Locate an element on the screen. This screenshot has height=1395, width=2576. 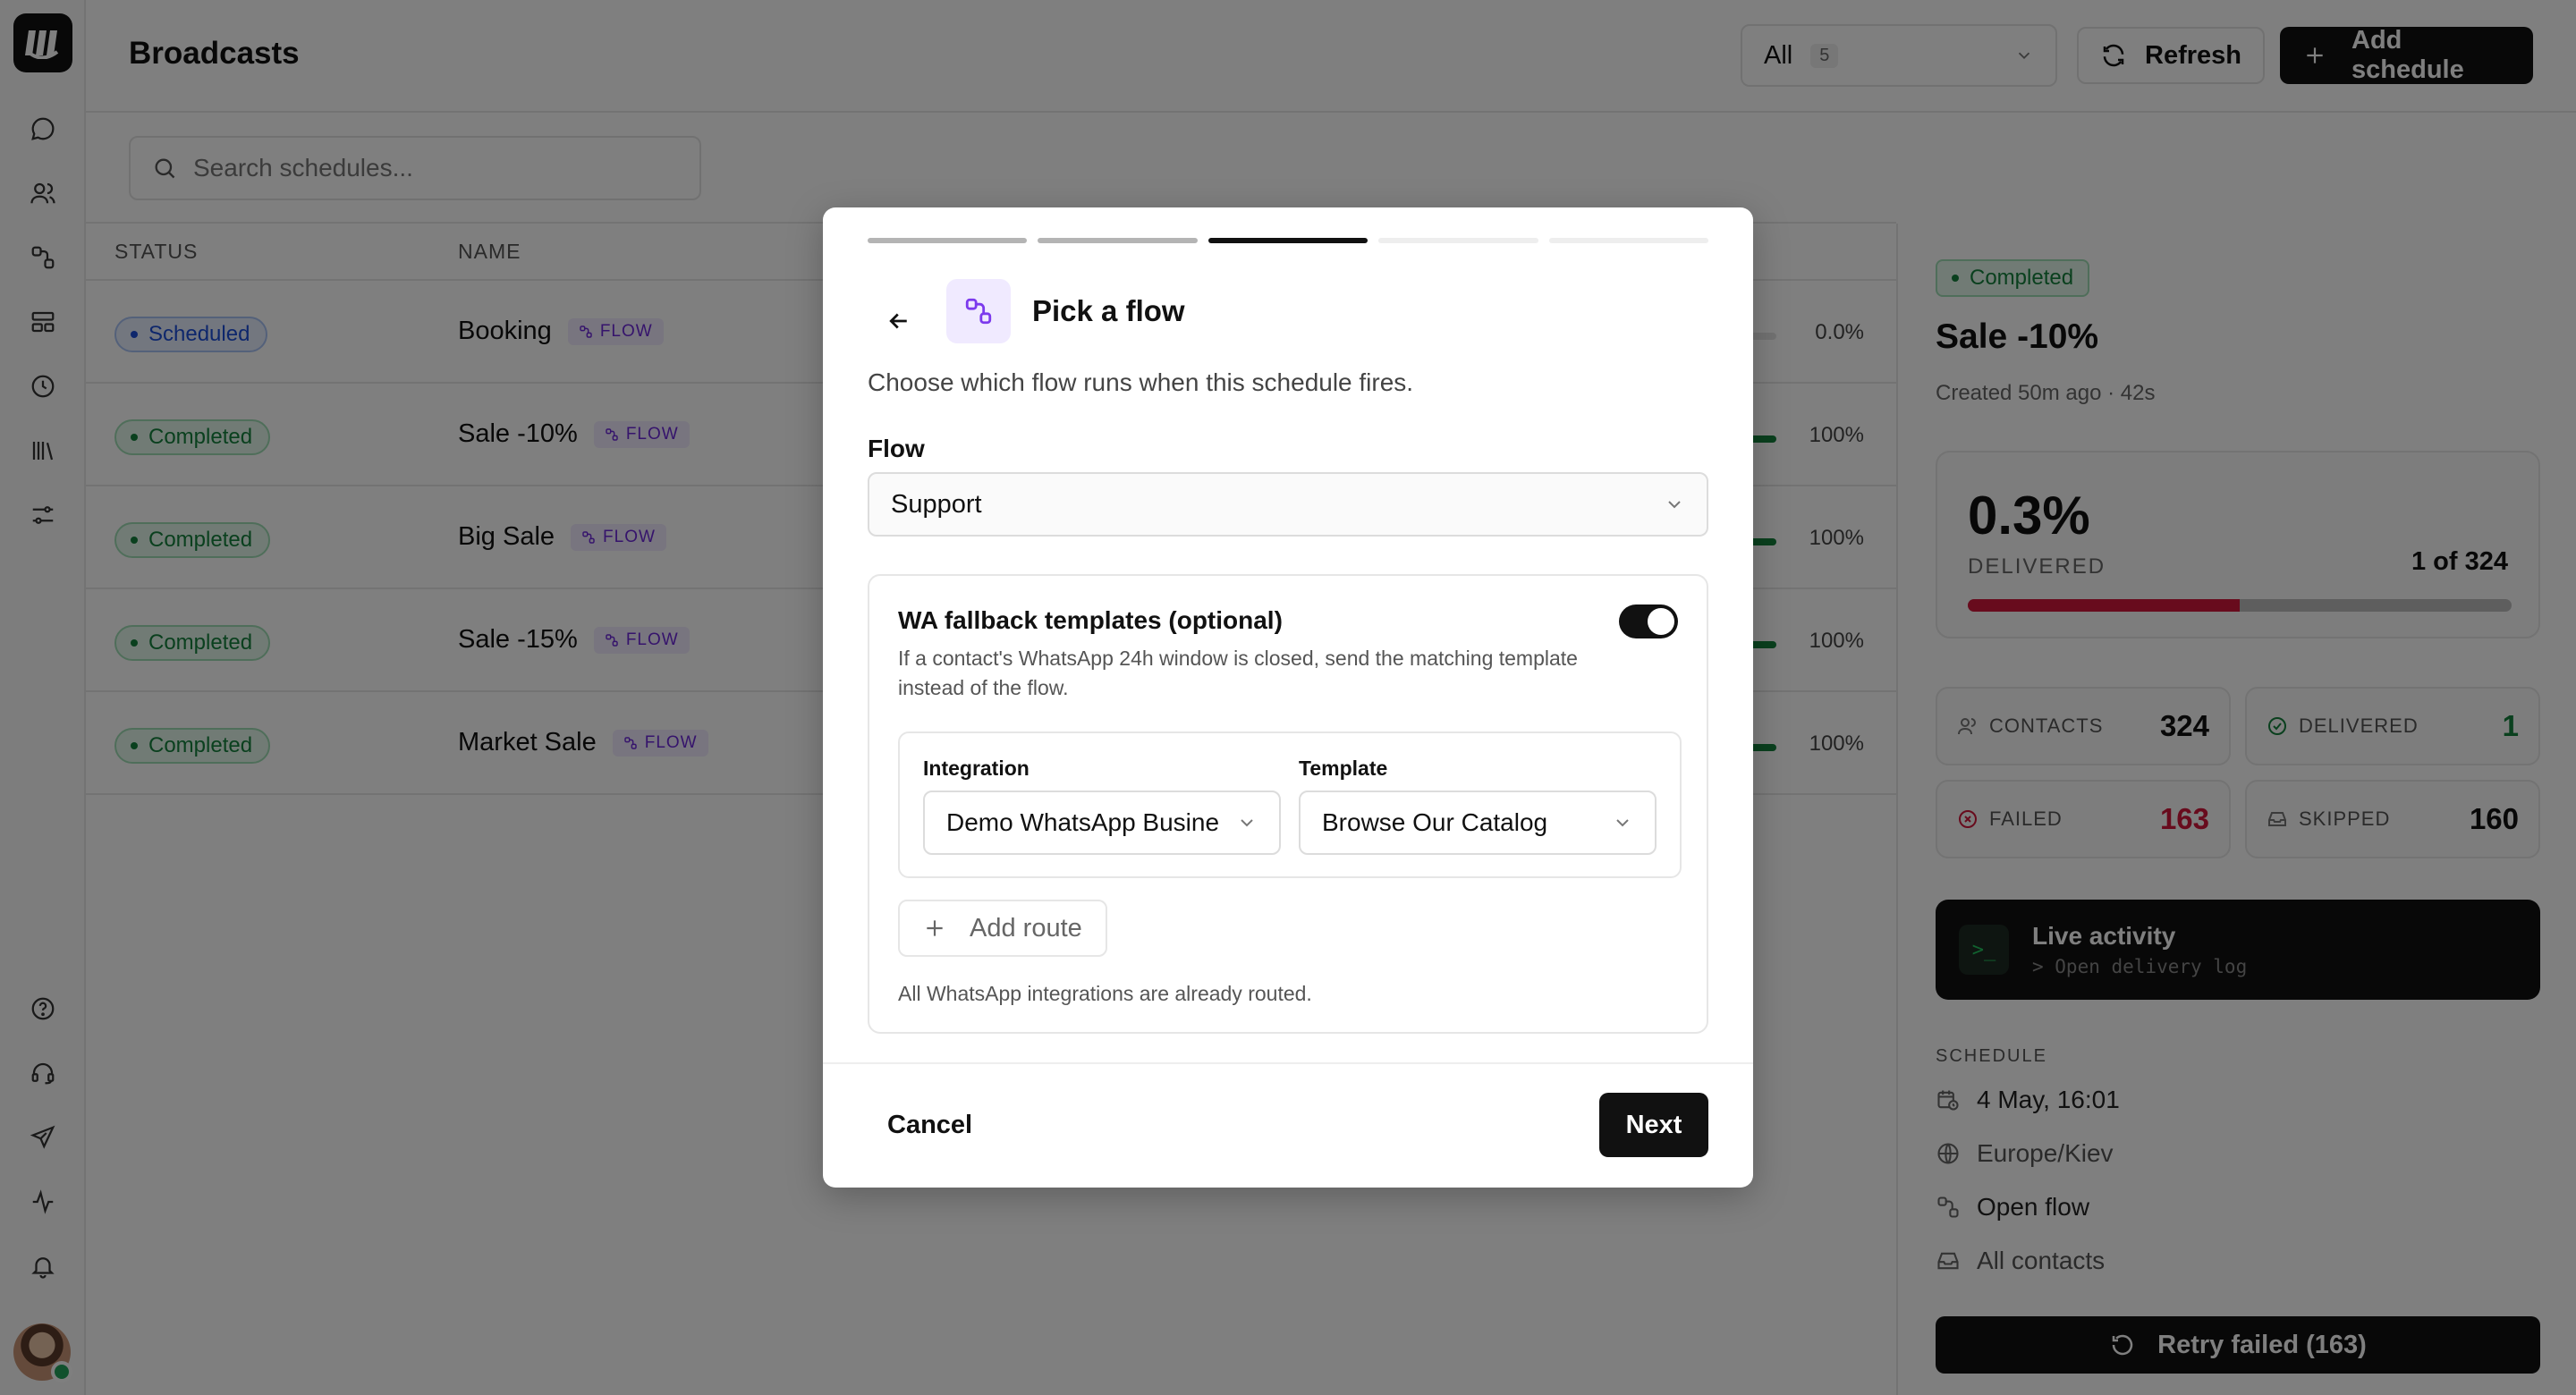
plus-icon is located at coordinates (934, 928).